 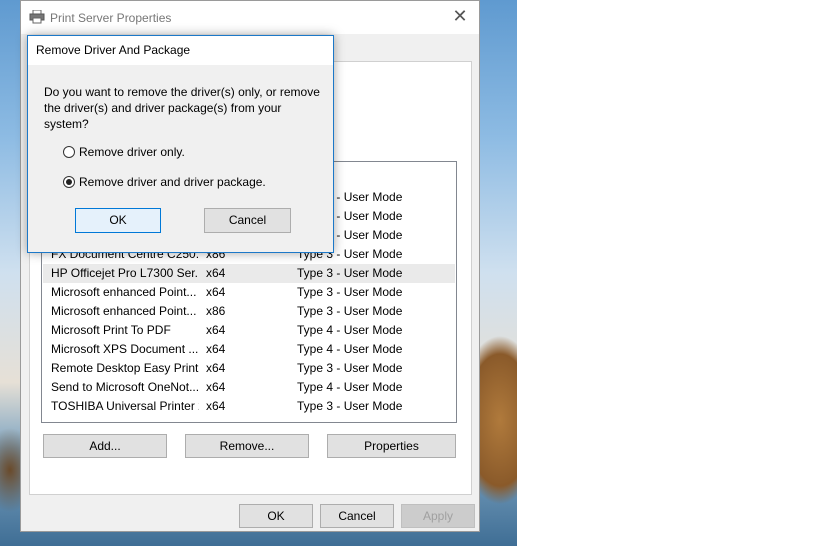 What do you see at coordinates (69, 182) in the screenshot?
I see `radio-button-checked` at bounding box center [69, 182].